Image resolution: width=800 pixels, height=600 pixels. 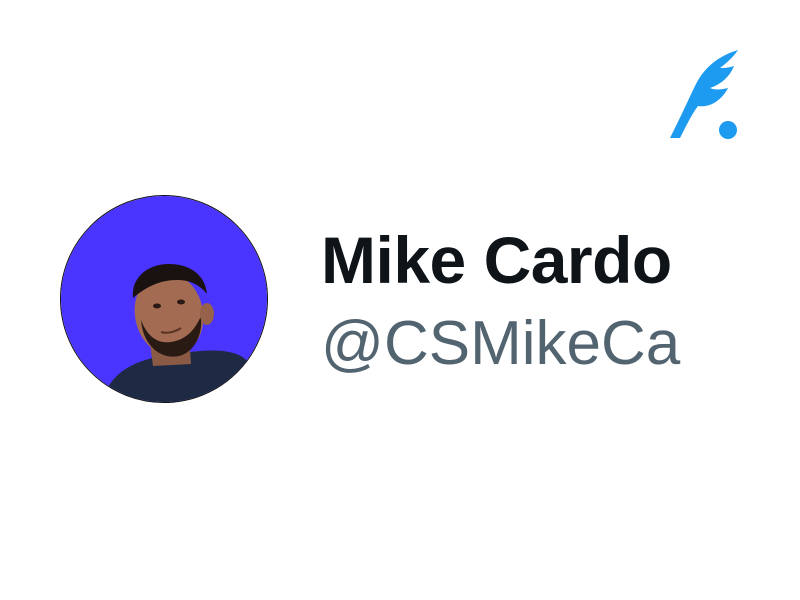 I want to click on display-name: Mike Cardo, so click(x=501, y=260).